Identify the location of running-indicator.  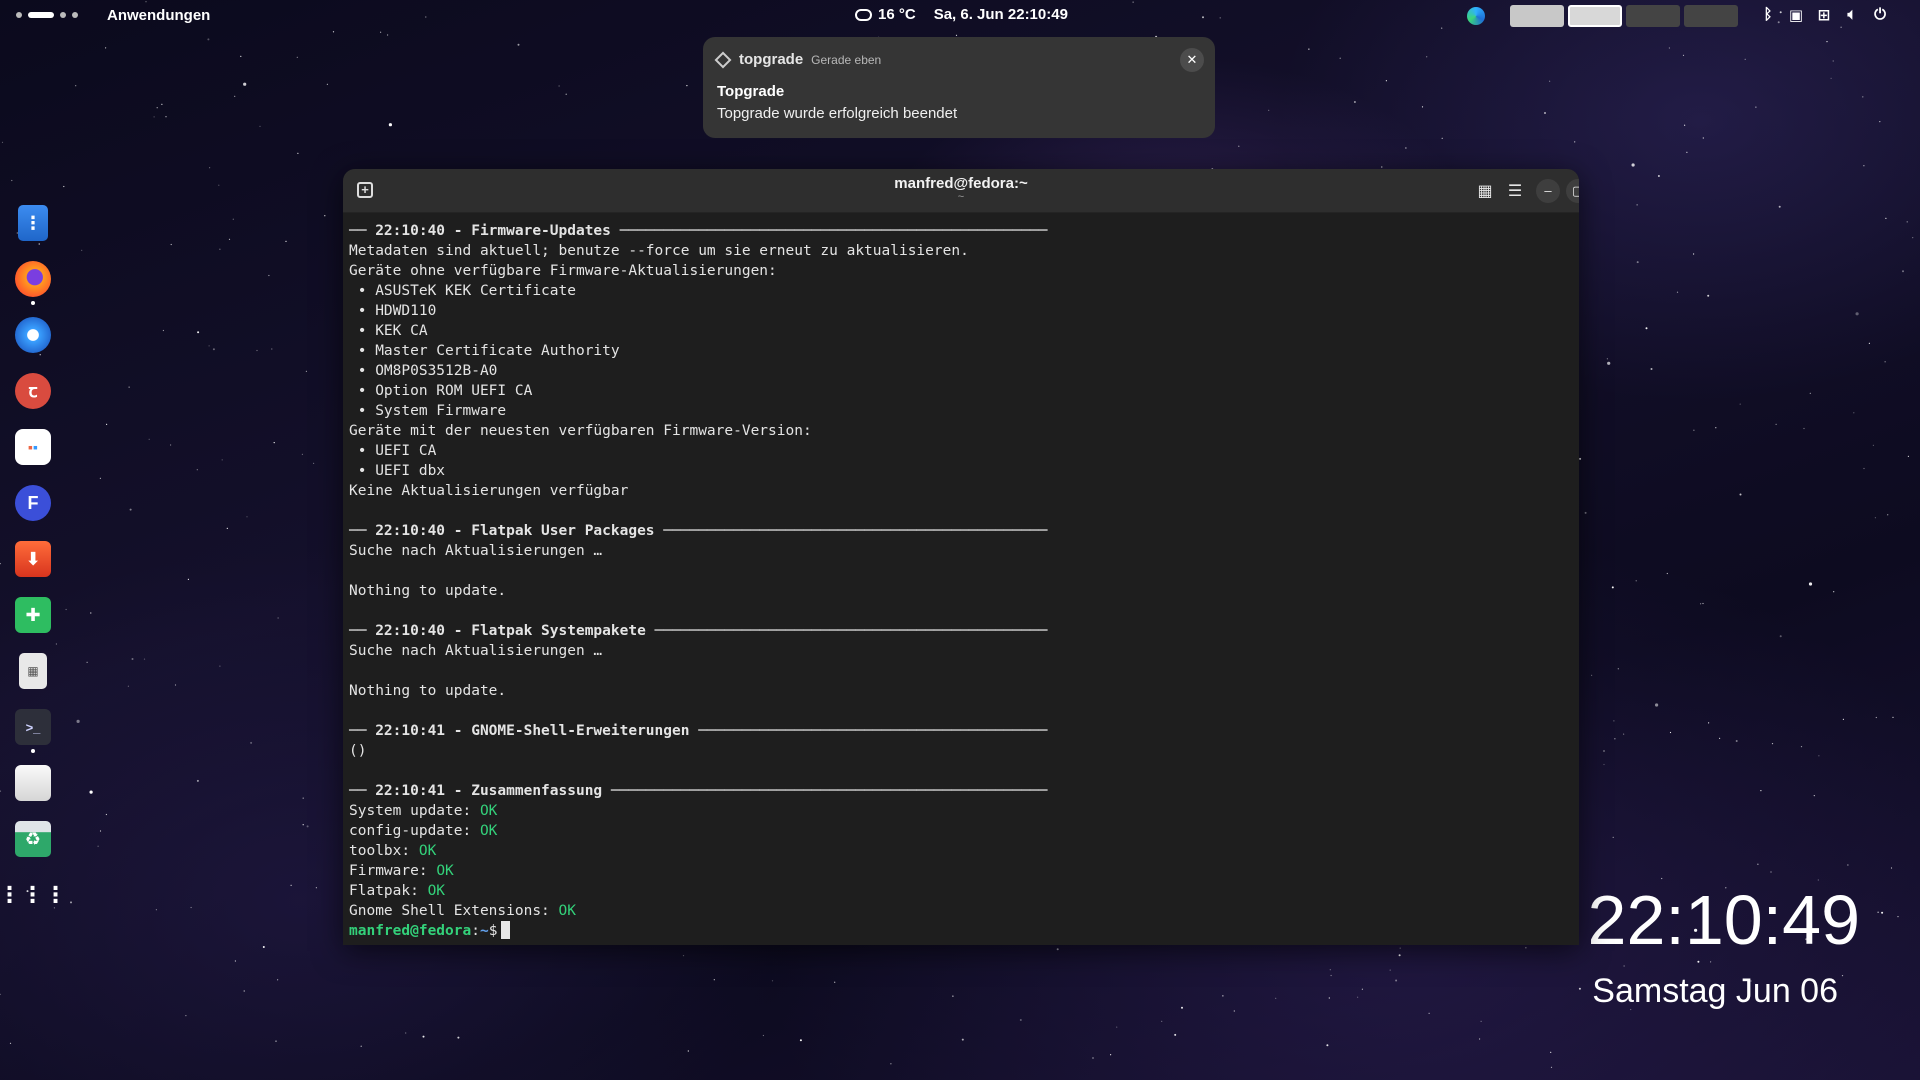
(33, 751).